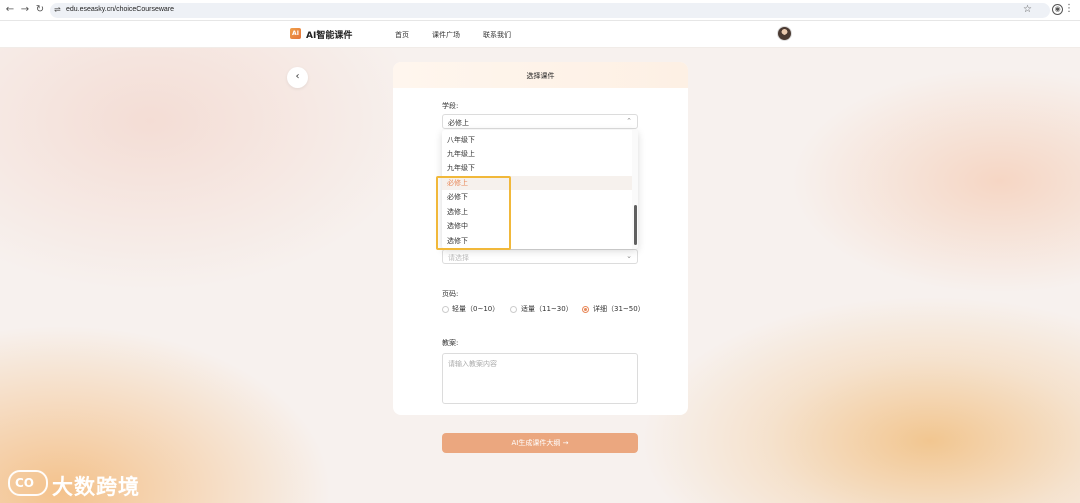 The image size is (1080, 503). What do you see at coordinates (540, 34) in the screenshot?
I see `site-header: AI AI智能课件 首页 课件广场 联系我们` at bounding box center [540, 34].